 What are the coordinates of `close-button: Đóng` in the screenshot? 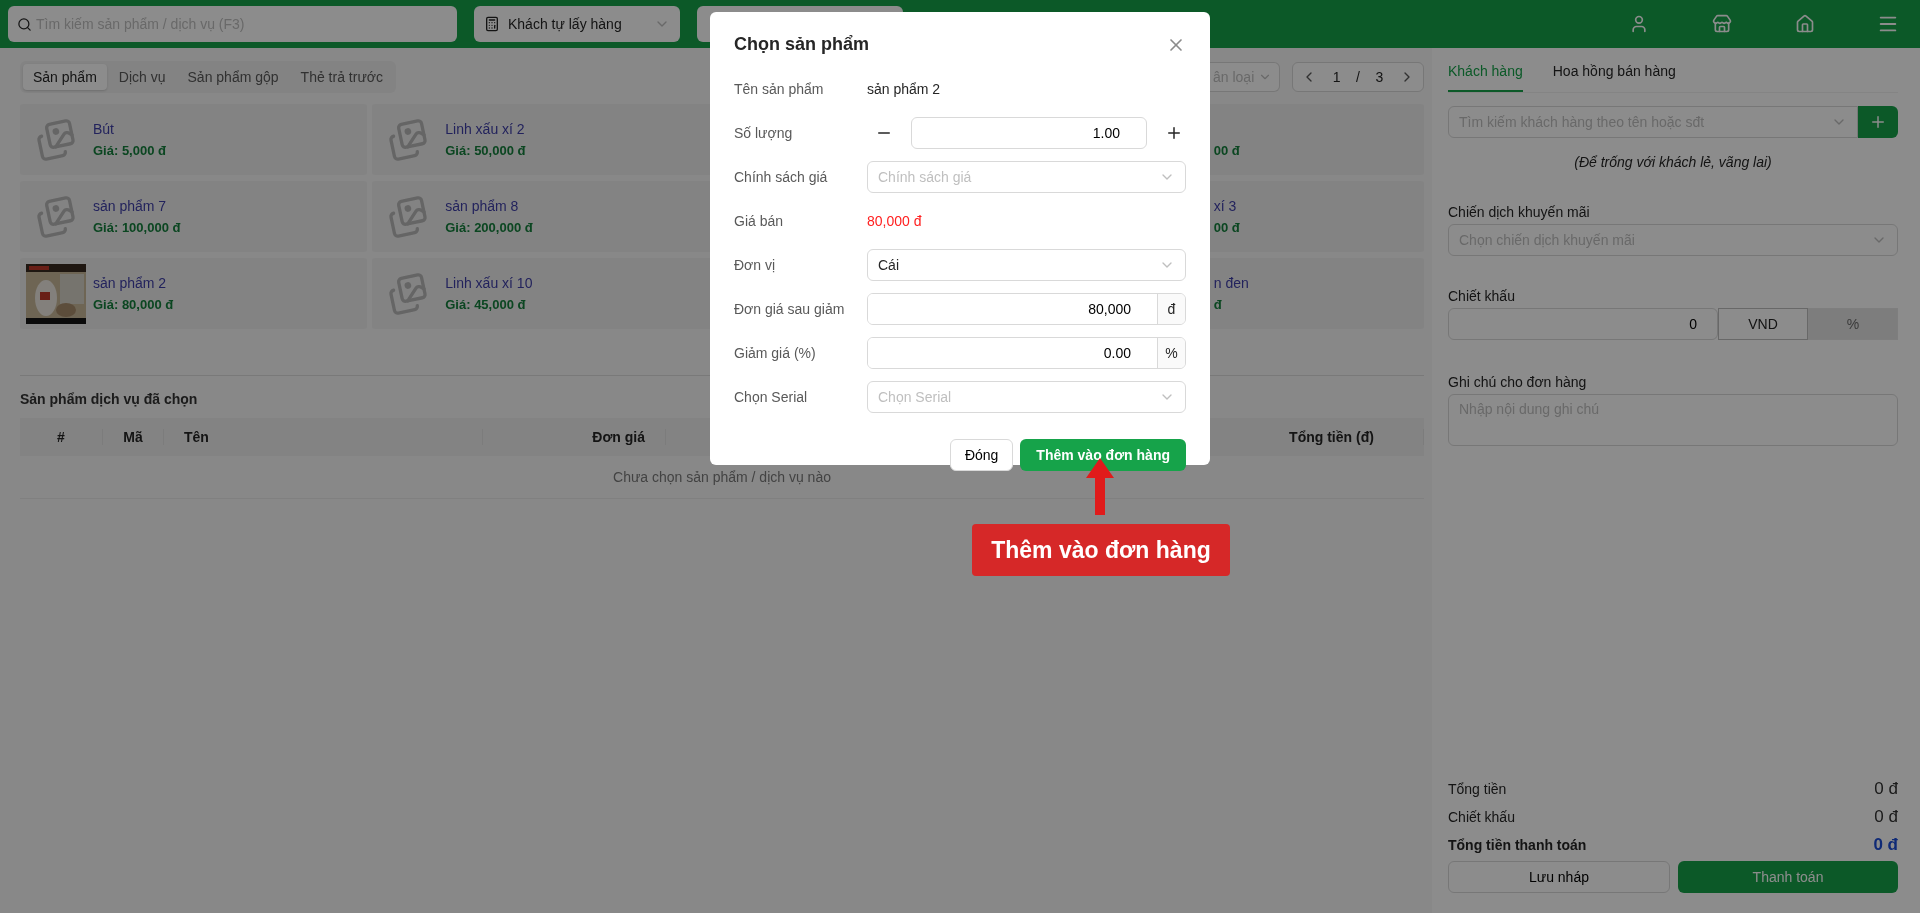 It's located at (981, 455).